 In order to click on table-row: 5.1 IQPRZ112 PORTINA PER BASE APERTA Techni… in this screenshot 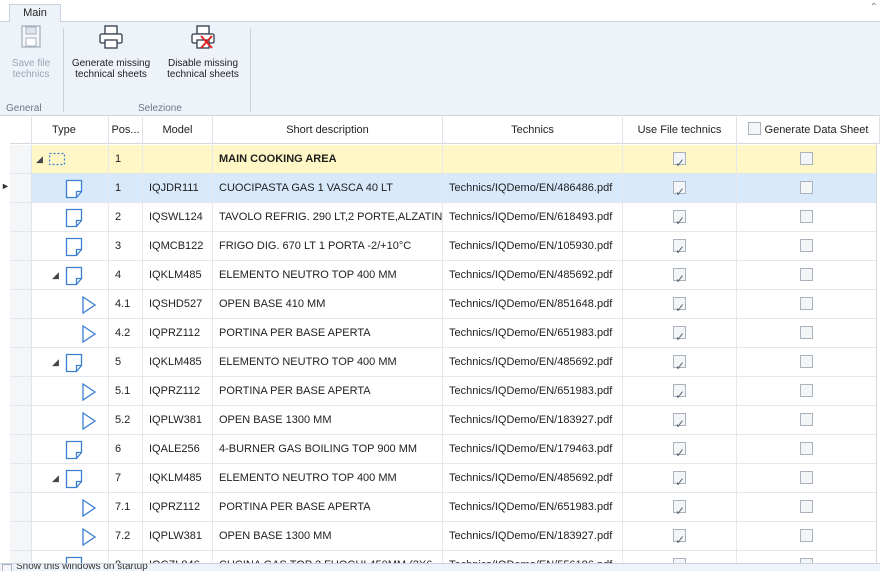, I will do `click(445, 391)`.